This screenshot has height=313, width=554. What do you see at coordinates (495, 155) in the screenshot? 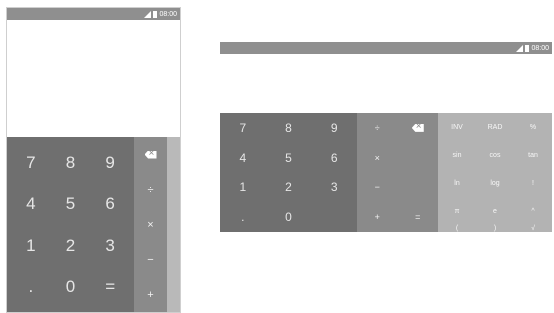
I see `key-cos: cos` at bounding box center [495, 155].